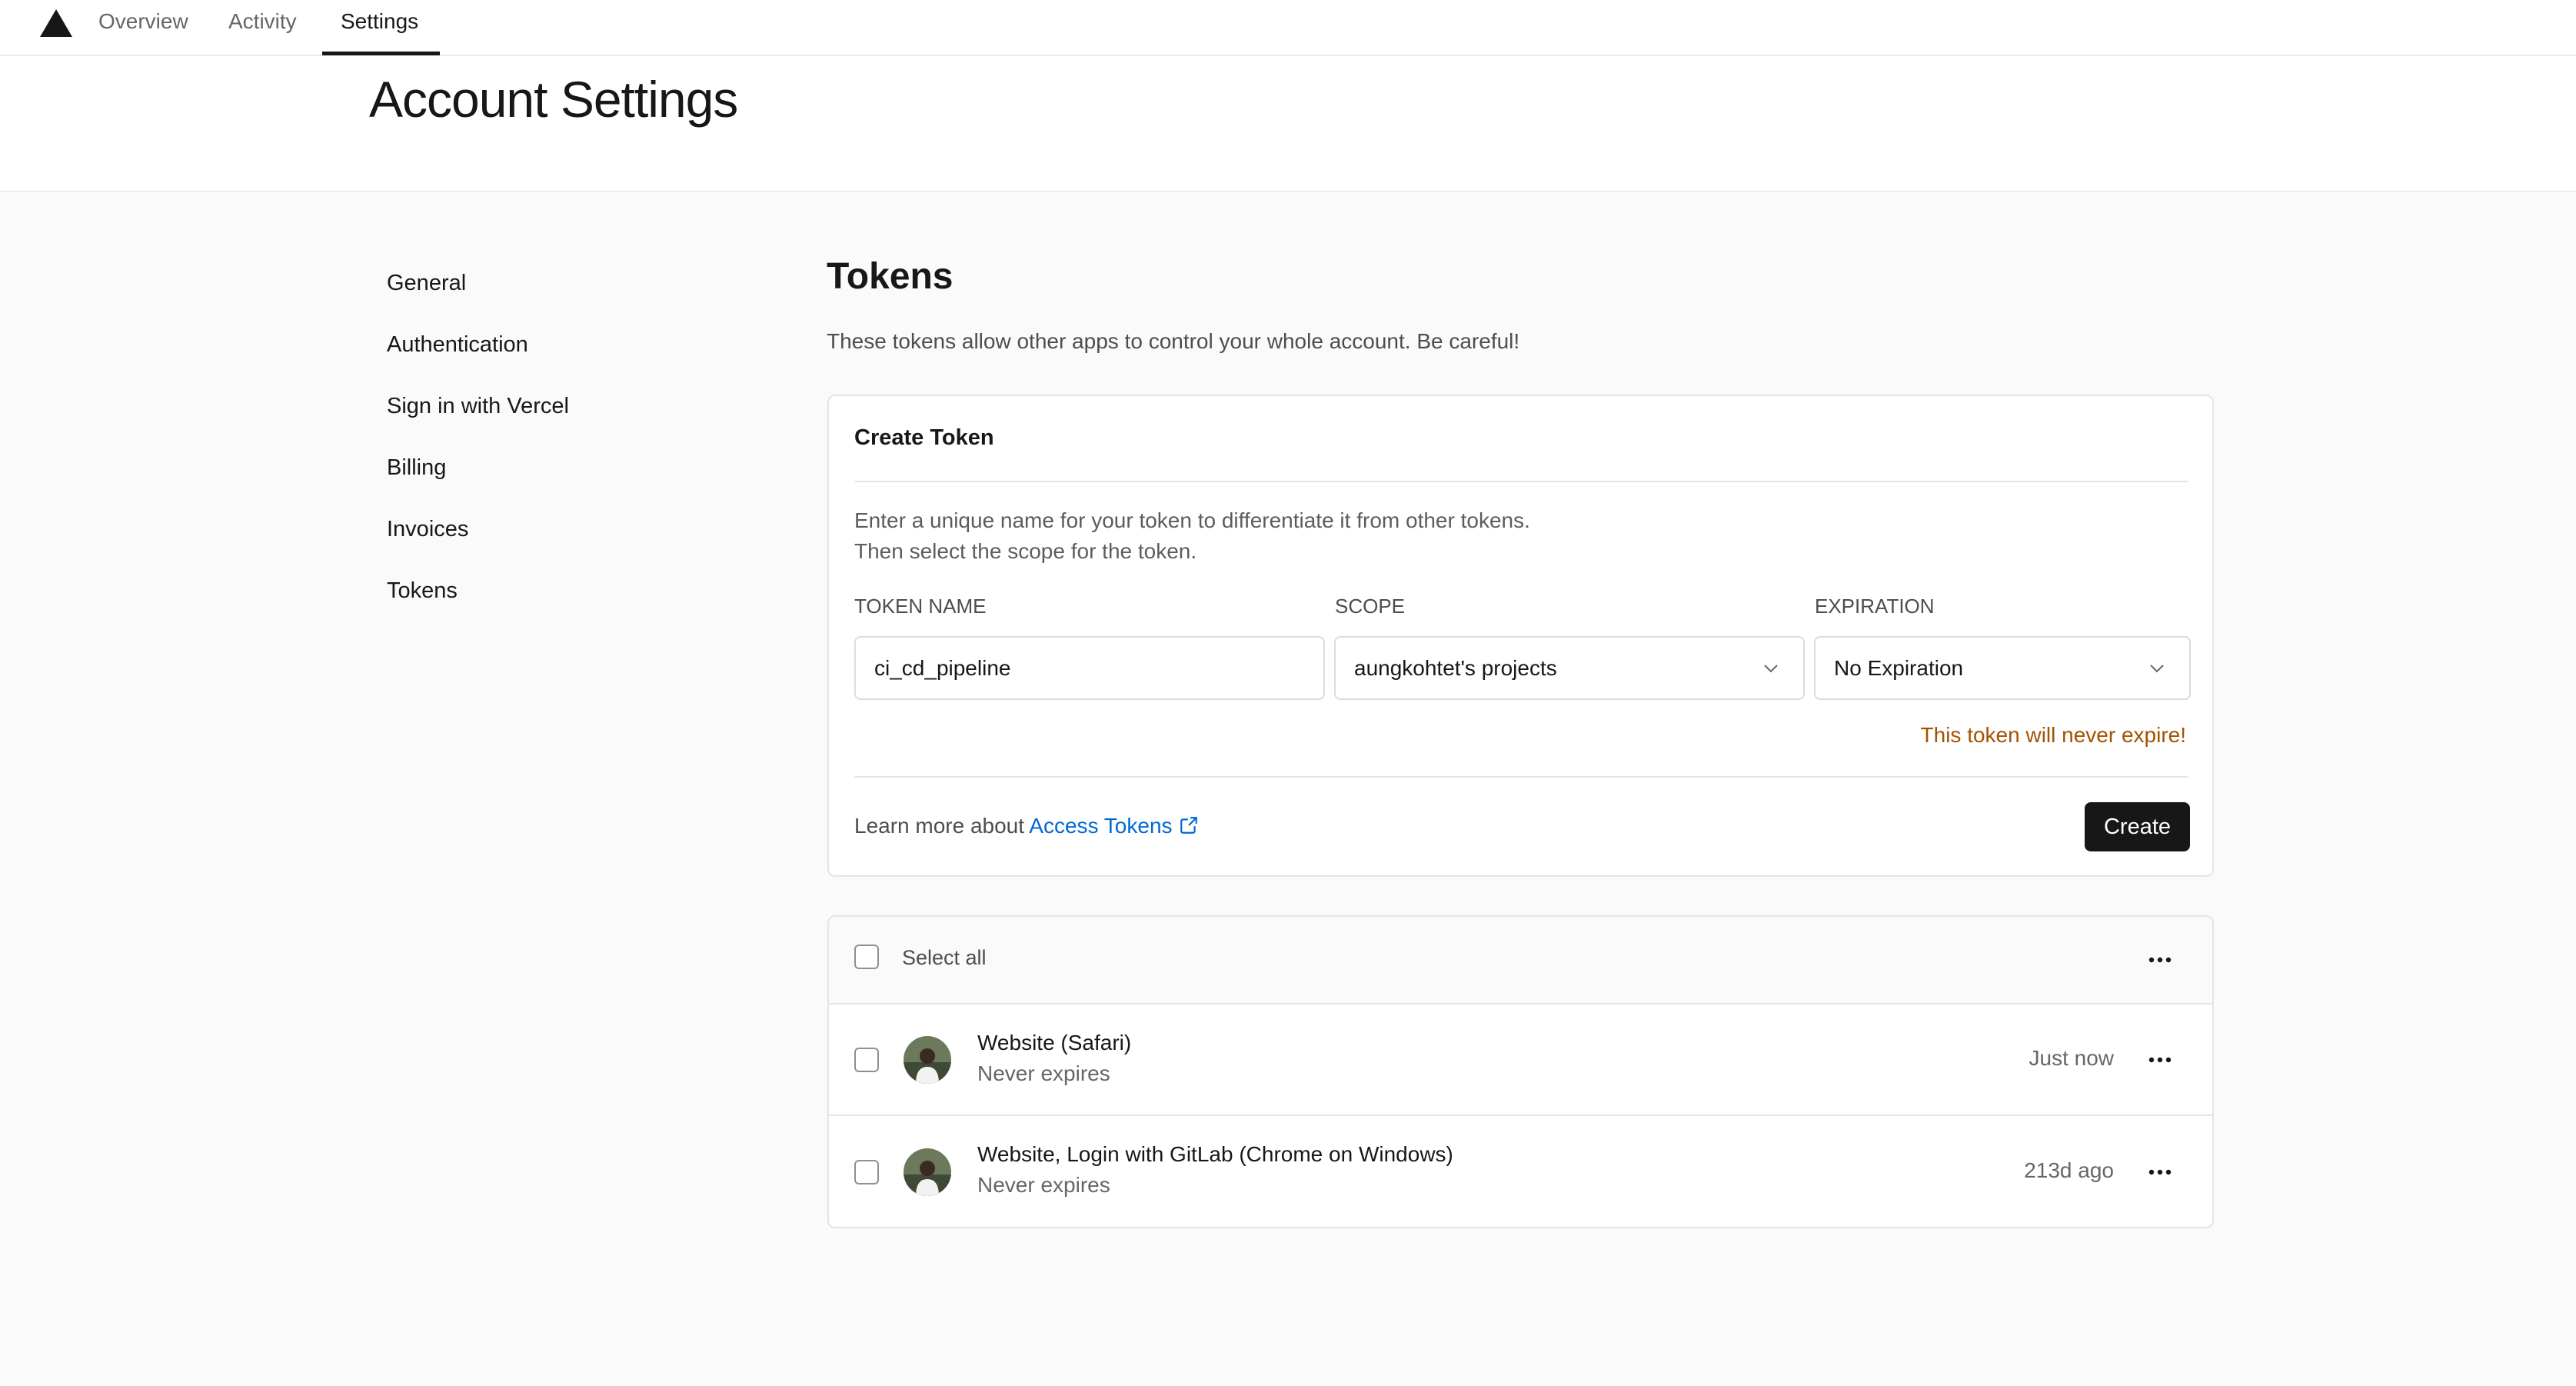 The height and width of the screenshot is (1386, 2576). I want to click on token-created-time: 213d ago, so click(2069, 1170).